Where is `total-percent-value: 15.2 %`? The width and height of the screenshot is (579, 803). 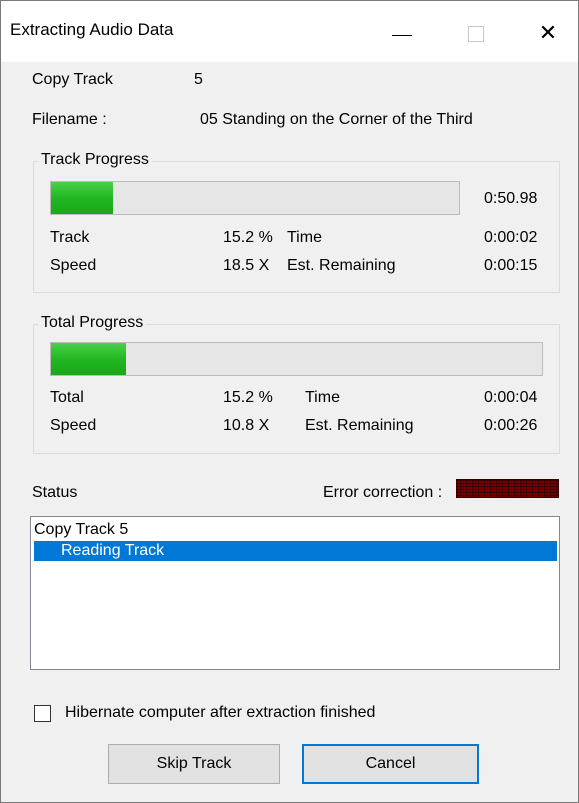
total-percent-value: 15.2 % is located at coordinates (248, 397).